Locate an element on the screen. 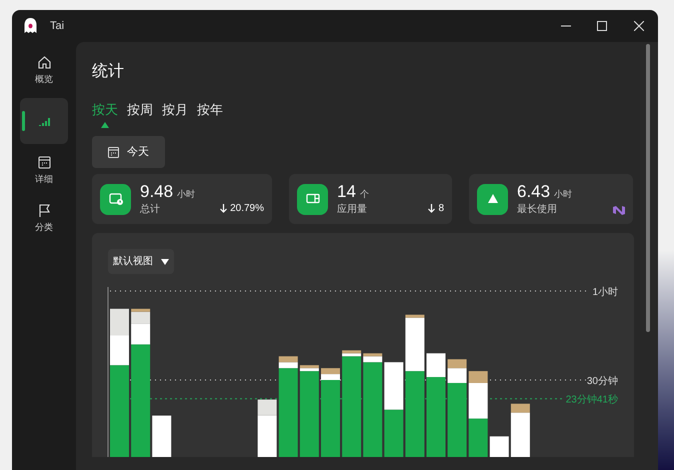 The image size is (674, 470). view-dropdown: 默认视图 is located at coordinates (141, 261).